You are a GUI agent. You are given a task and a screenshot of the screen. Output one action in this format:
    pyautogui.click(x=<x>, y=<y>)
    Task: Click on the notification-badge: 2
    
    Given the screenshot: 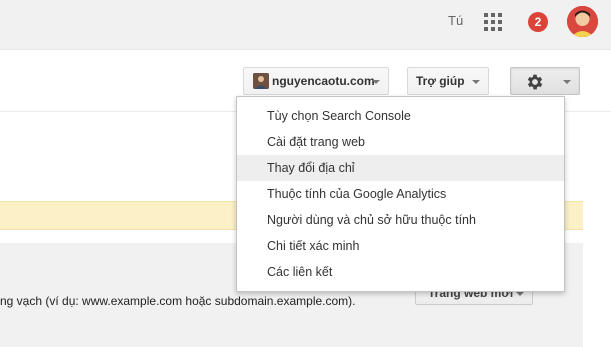 What is the action you would take?
    pyautogui.click(x=538, y=22)
    